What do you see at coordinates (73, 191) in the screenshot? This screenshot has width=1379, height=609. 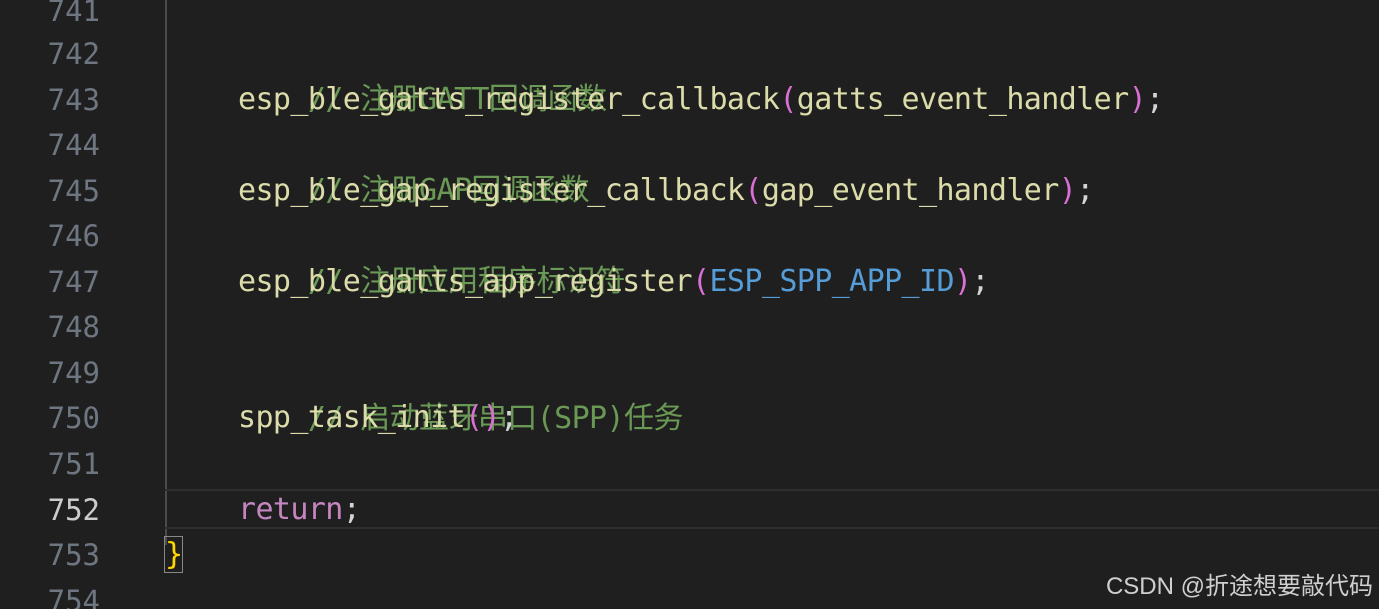 I see `line-number: 745` at bounding box center [73, 191].